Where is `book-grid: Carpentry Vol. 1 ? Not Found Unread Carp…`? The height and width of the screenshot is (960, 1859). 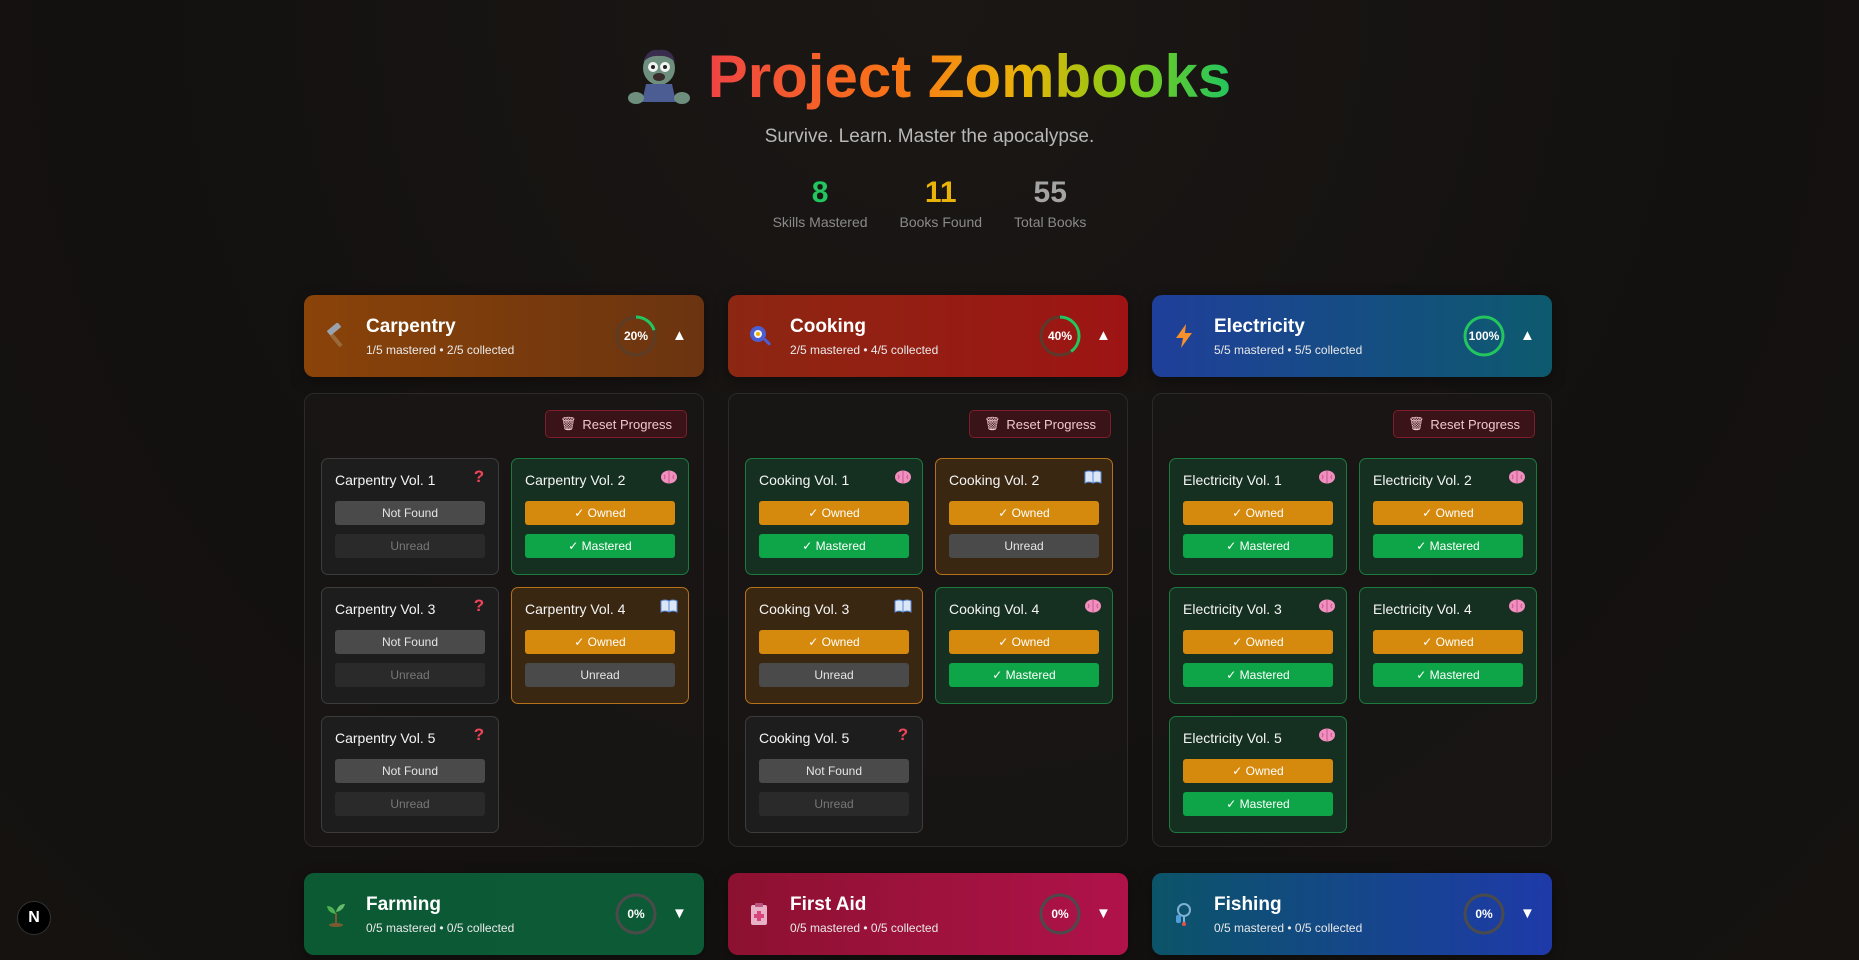
book-grid: Carpentry Vol. 1 ? Not Found Unread Carp… is located at coordinates (505, 645).